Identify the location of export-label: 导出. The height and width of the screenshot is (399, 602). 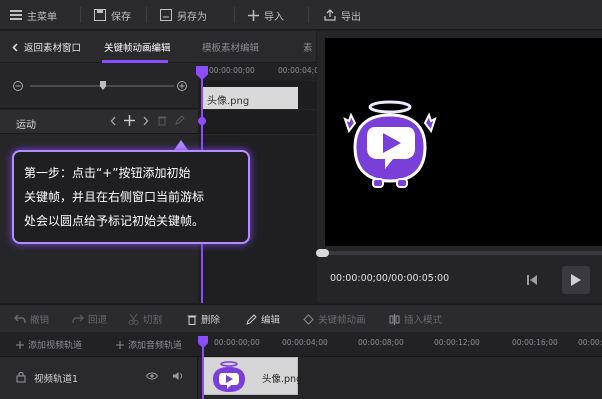
(351, 17).